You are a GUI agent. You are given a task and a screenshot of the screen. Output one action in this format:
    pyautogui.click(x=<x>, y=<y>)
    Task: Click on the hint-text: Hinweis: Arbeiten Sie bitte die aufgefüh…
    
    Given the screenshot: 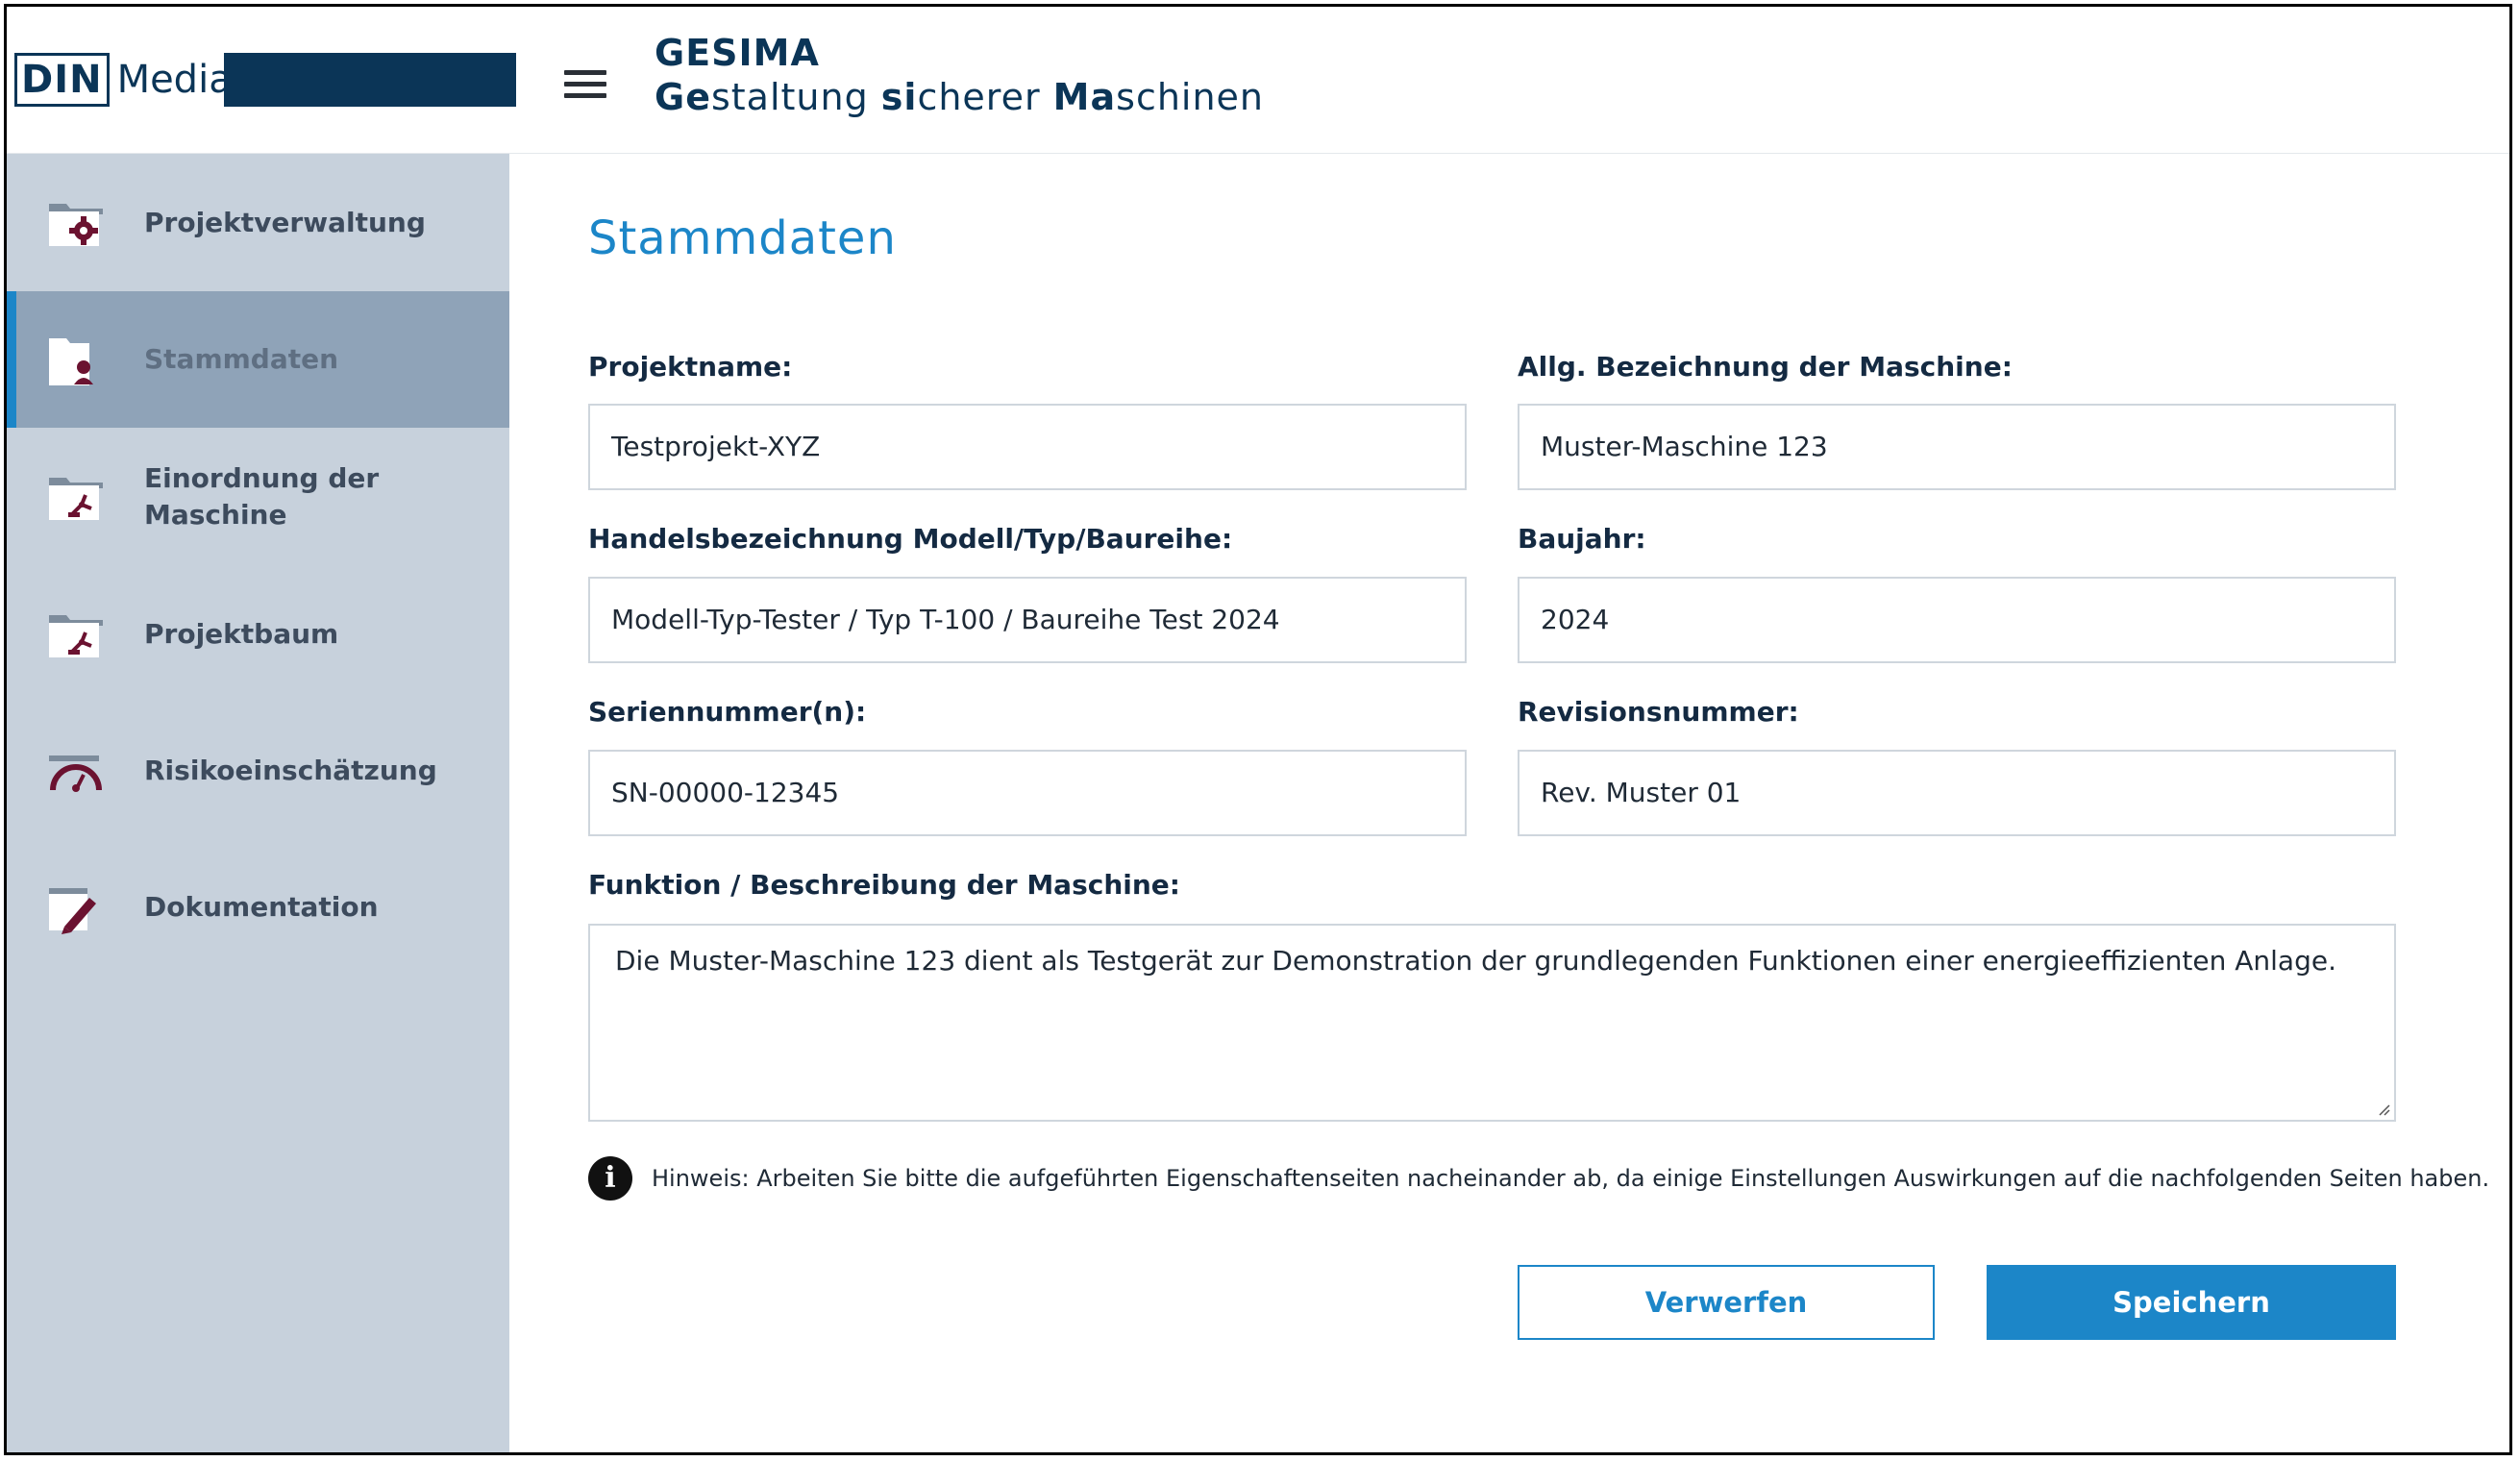 What is the action you would take?
    pyautogui.click(x=1571, y=1178)
    